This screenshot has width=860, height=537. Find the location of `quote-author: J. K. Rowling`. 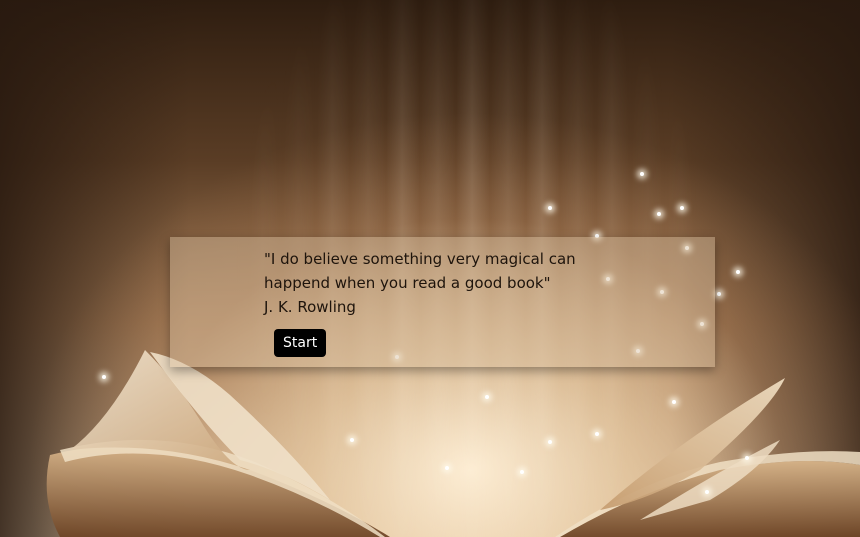

quote-author: J. K. Rowling is located at coordinates (310, 307).